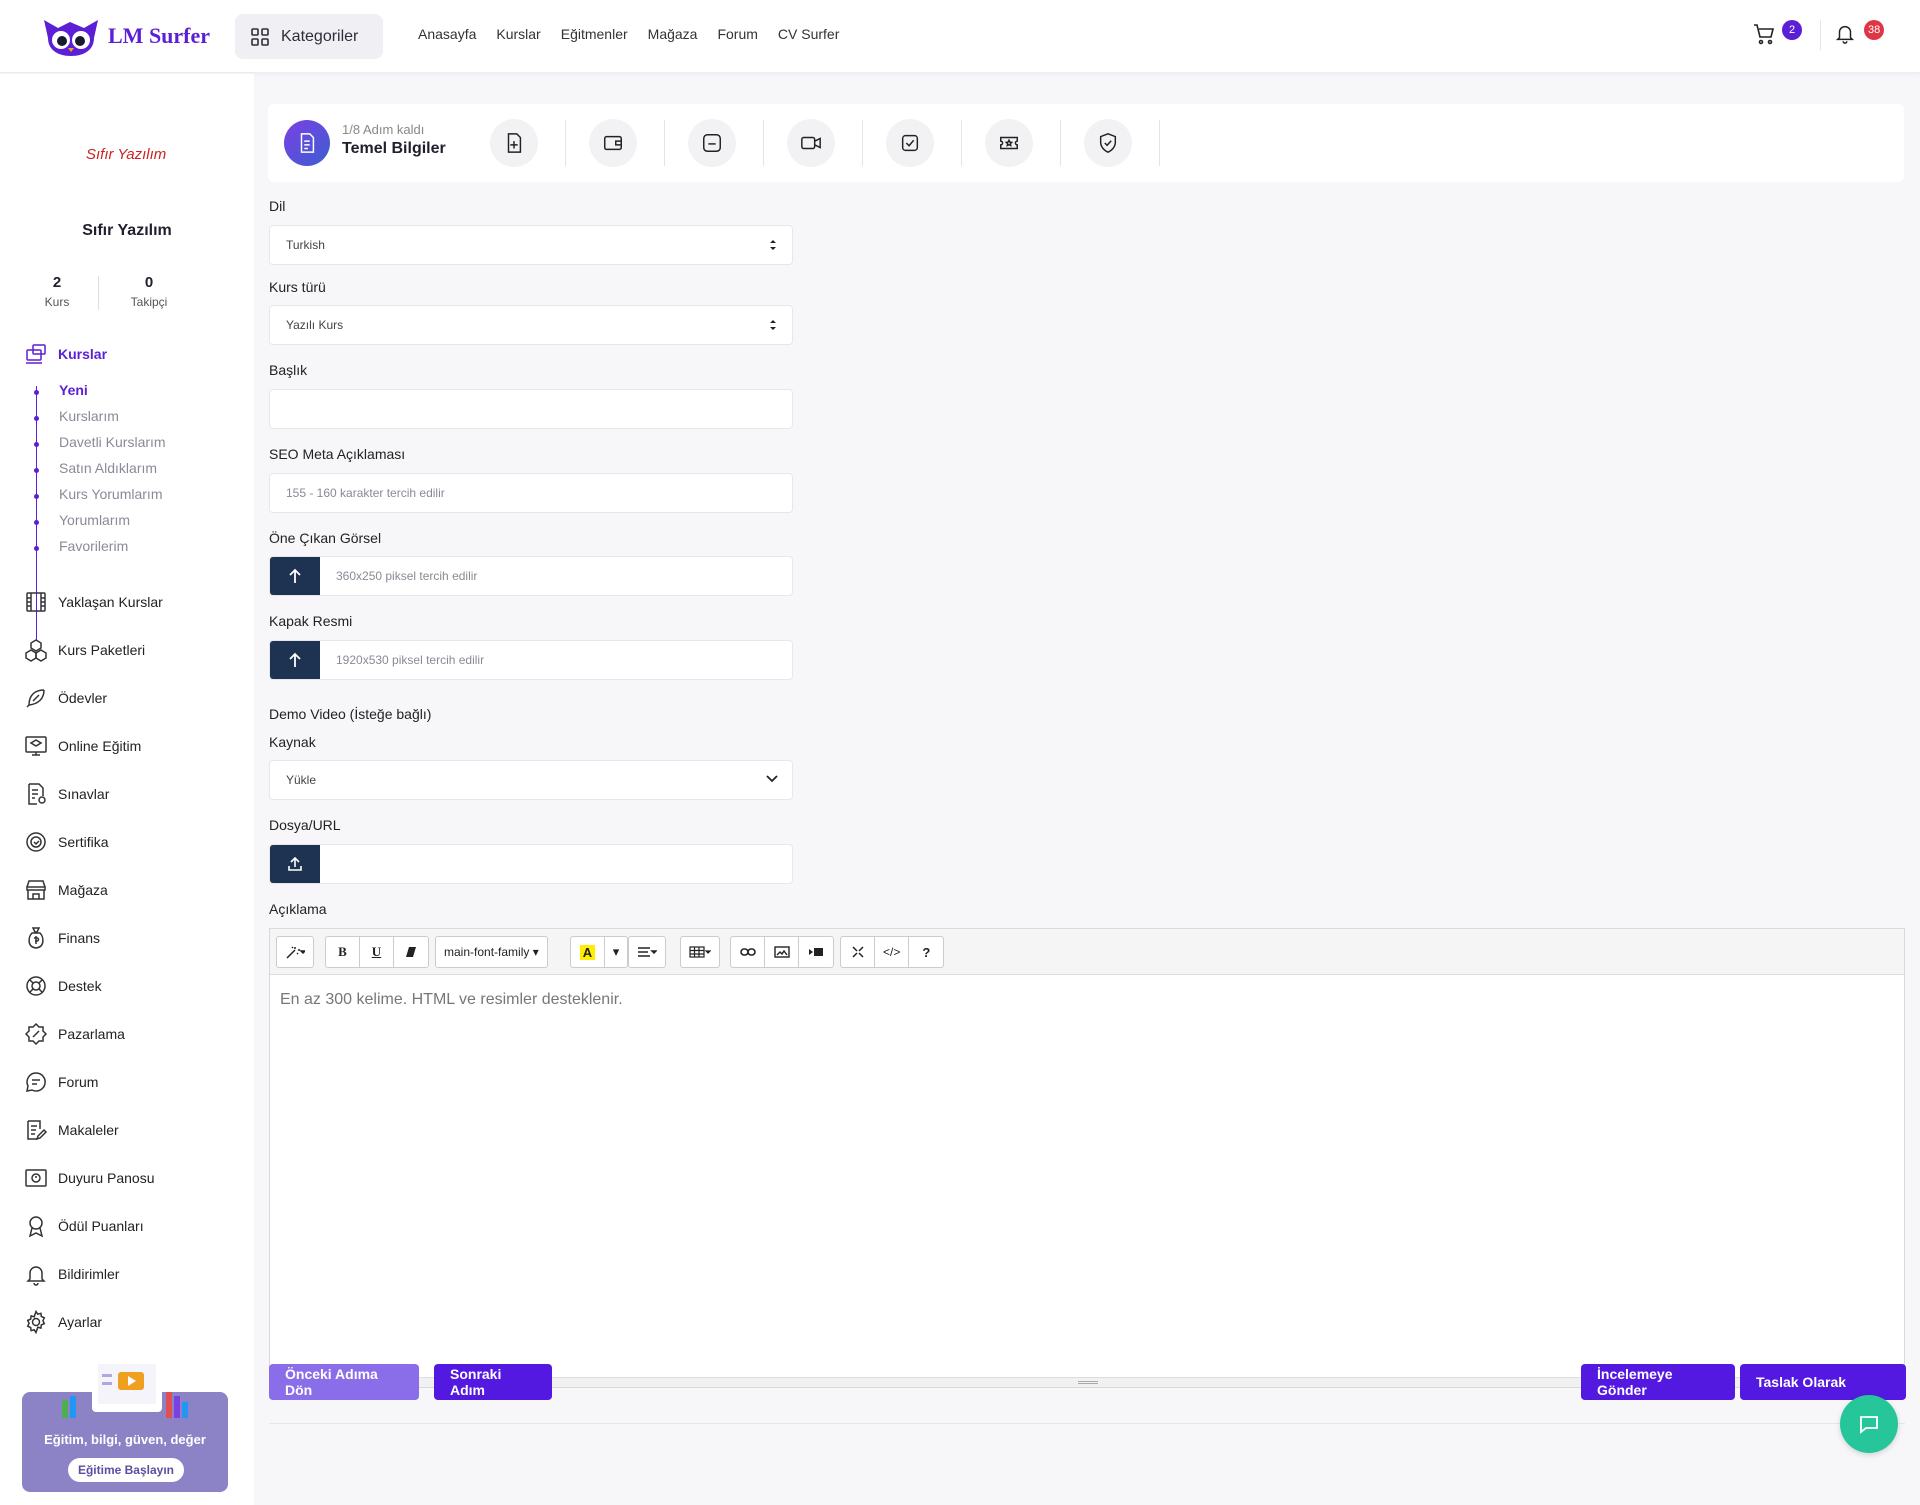  I want to click on step-folder, so click(712, 143).